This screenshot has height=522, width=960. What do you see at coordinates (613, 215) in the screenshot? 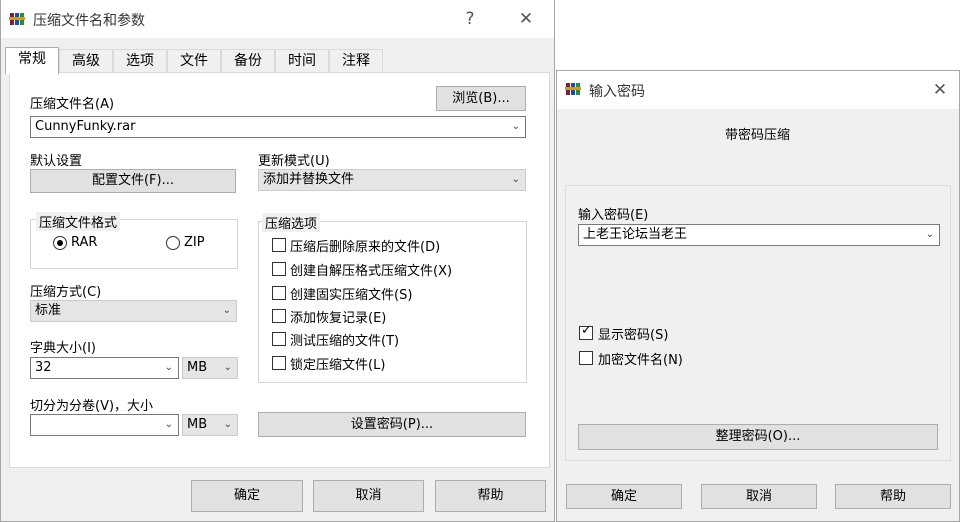
I see `enter-password-label: 输入密码(E)` at bounding box center [613, 215].